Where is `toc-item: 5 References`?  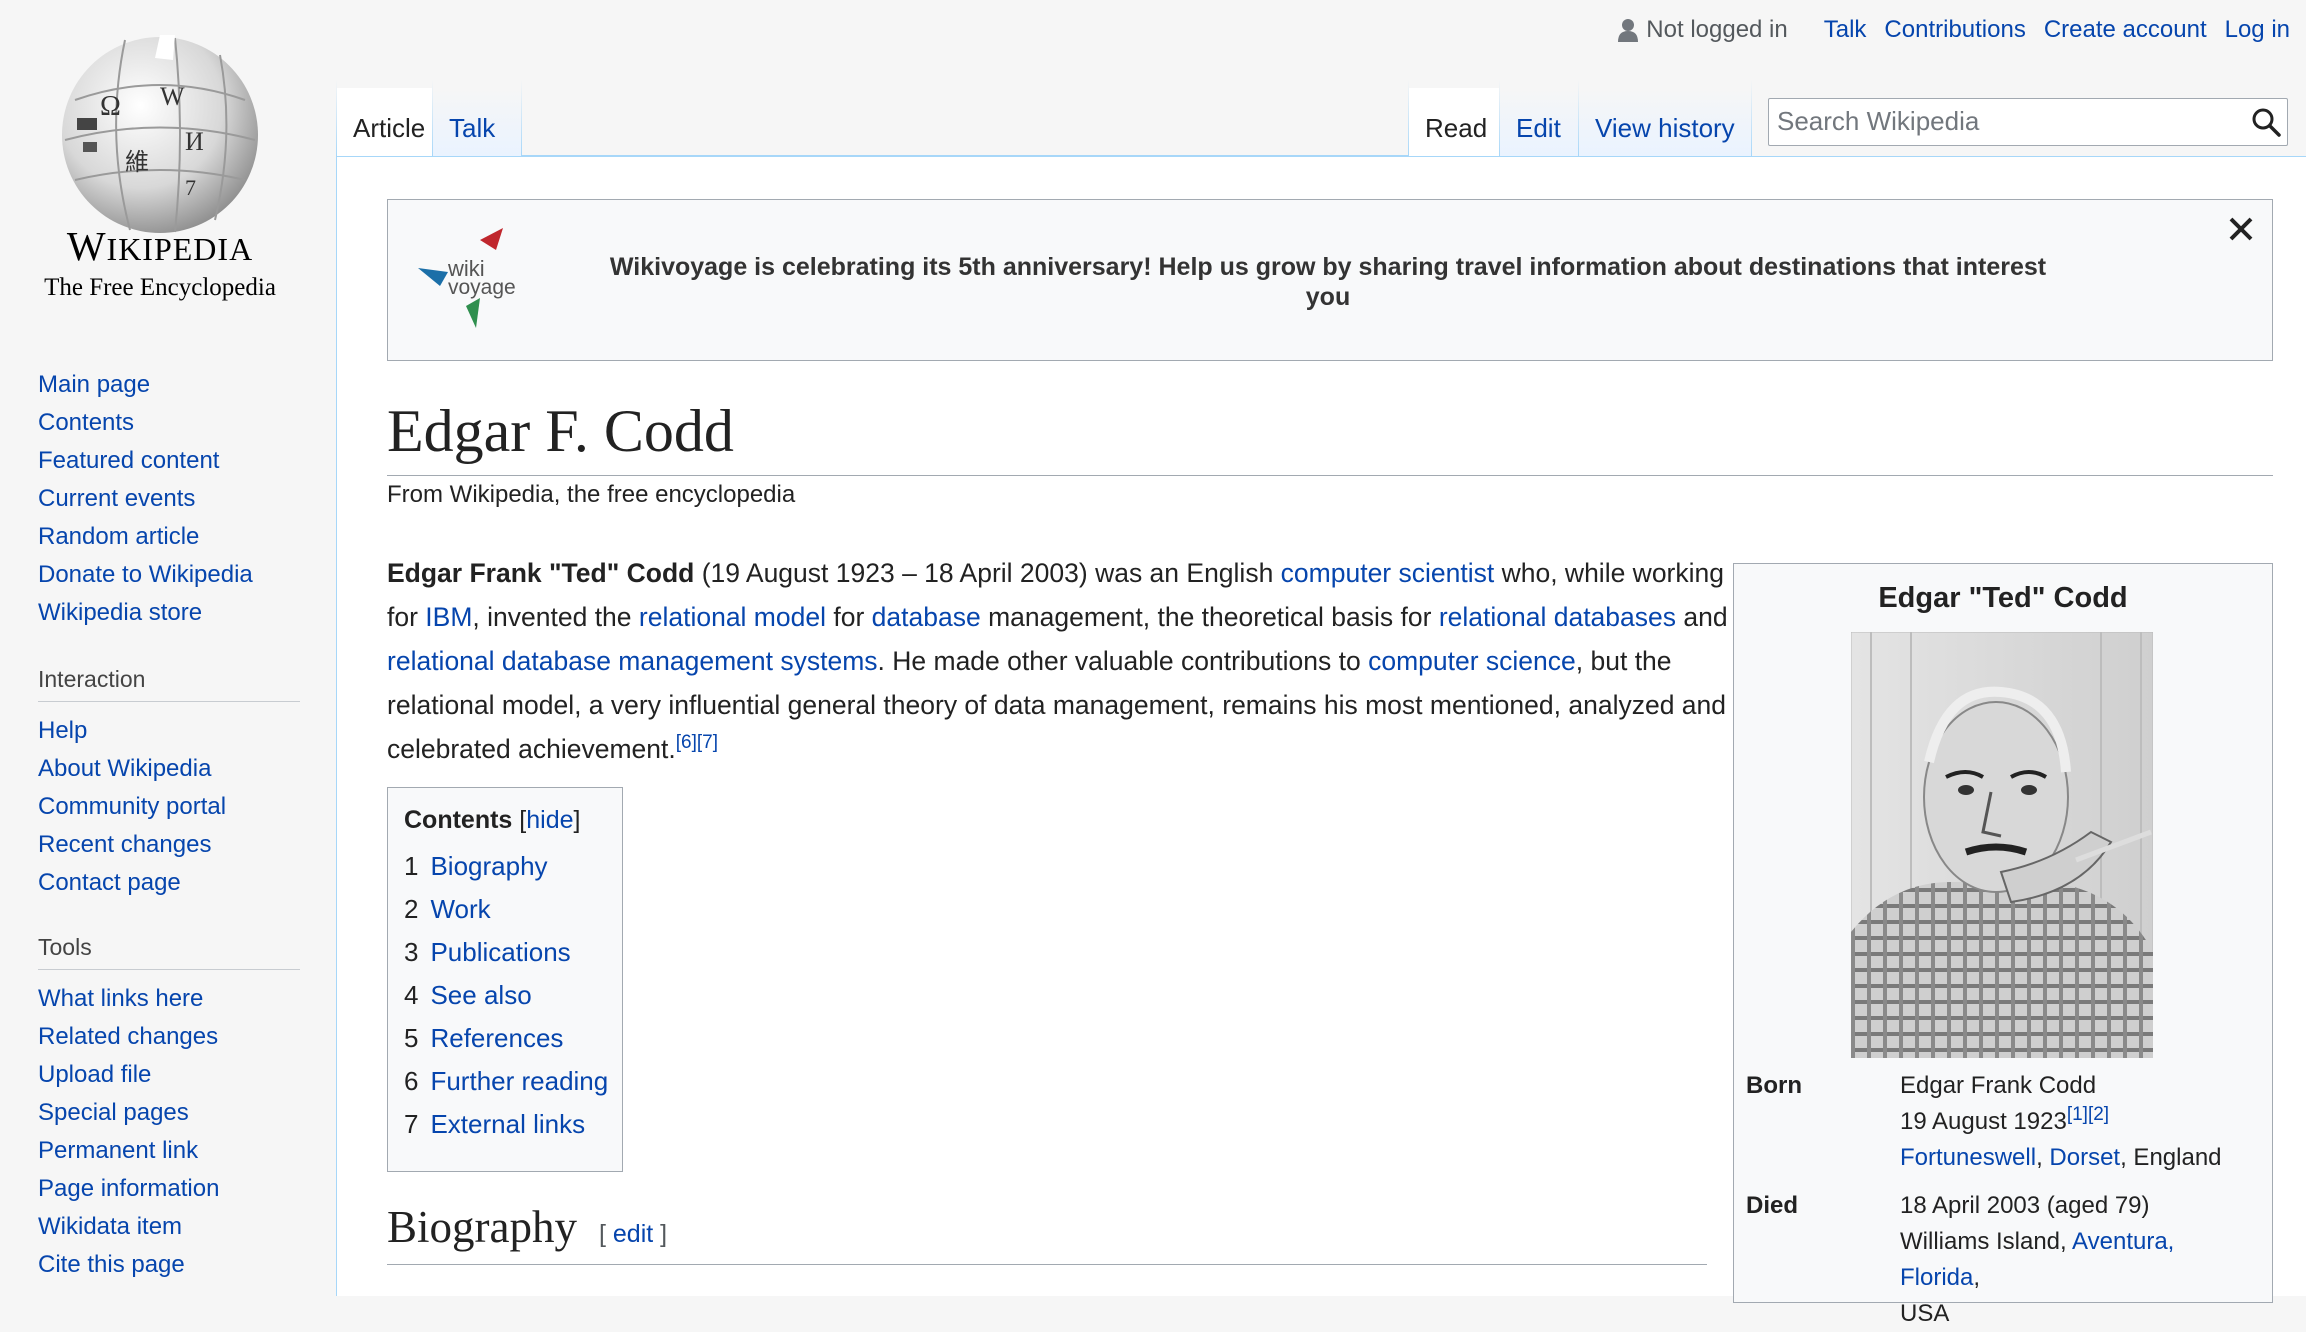 toc-item: 5 References is located at coordinates (505, 1038).